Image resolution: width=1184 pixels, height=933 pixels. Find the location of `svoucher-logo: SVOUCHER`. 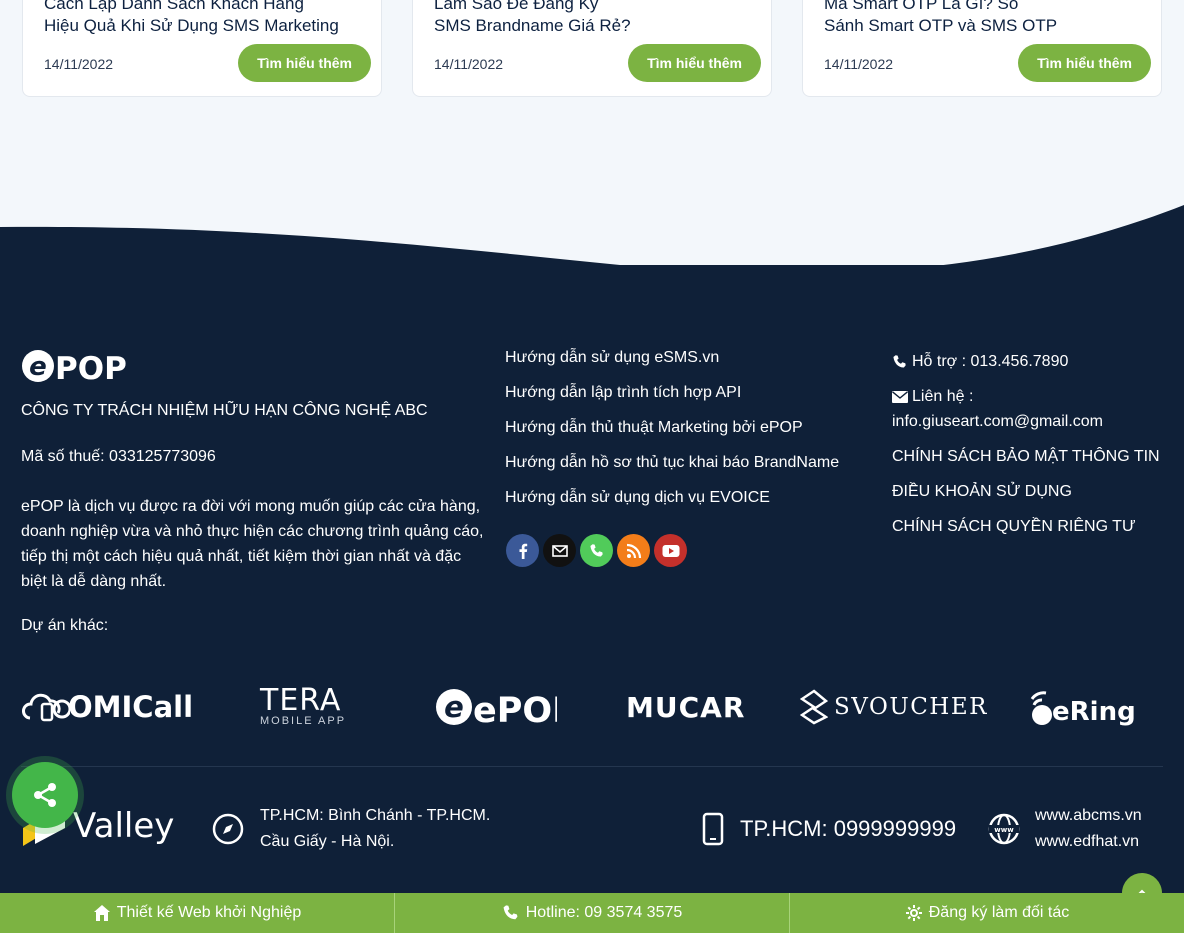

svoucher-logo: SVOUCHER is located at coordinates (894, 707).